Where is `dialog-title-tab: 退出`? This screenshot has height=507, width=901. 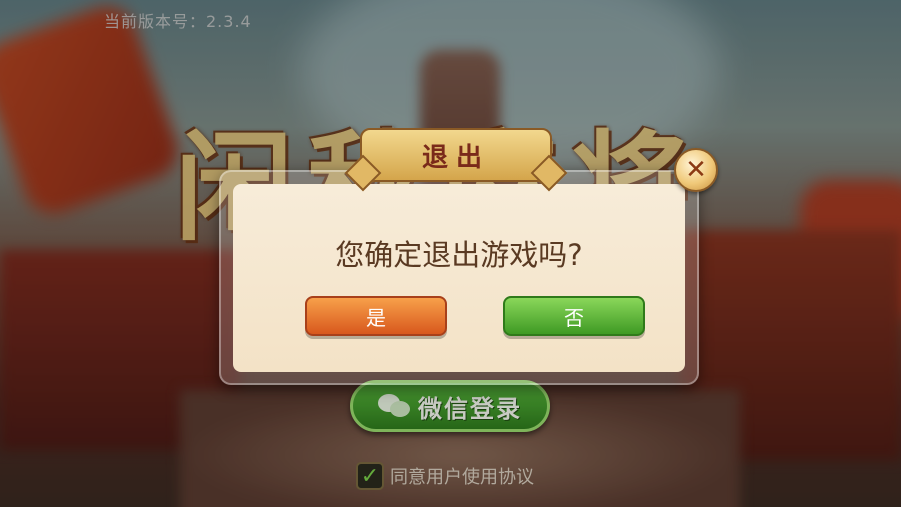
dialog-title-tab: 退出 is located at coordinates (456, 155).